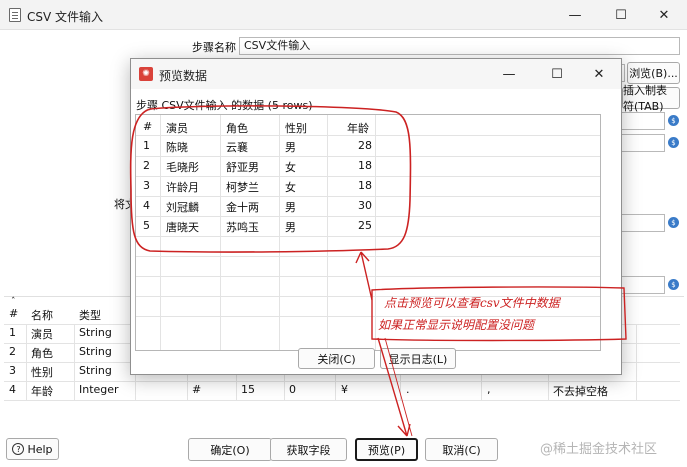 This screenshot has width=687, height=467. I want to click on annotation-line-1: 点击预览可以查看csv文件中数据, so click(472, 303).